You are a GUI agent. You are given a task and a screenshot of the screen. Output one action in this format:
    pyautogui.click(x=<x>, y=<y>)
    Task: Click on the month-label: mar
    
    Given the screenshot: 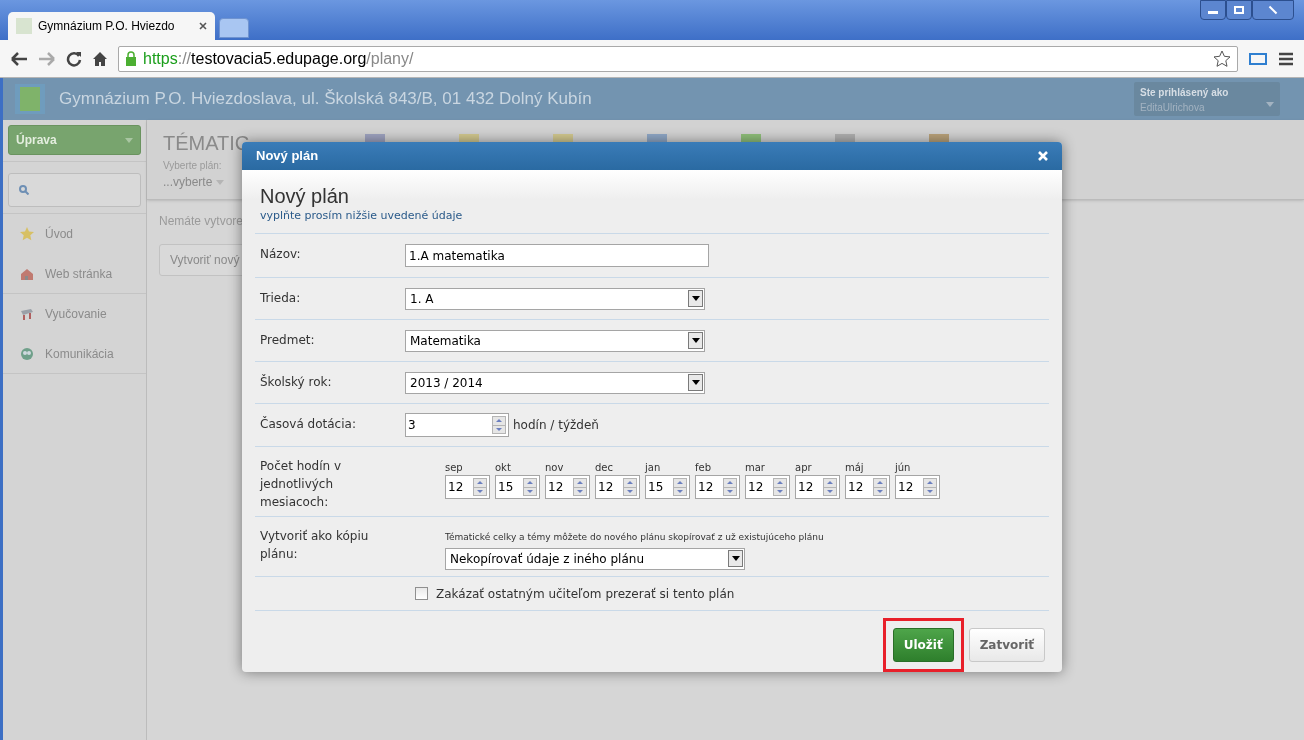 What is the action you would take?
    pyautogui.click(x=755, y=468)
    